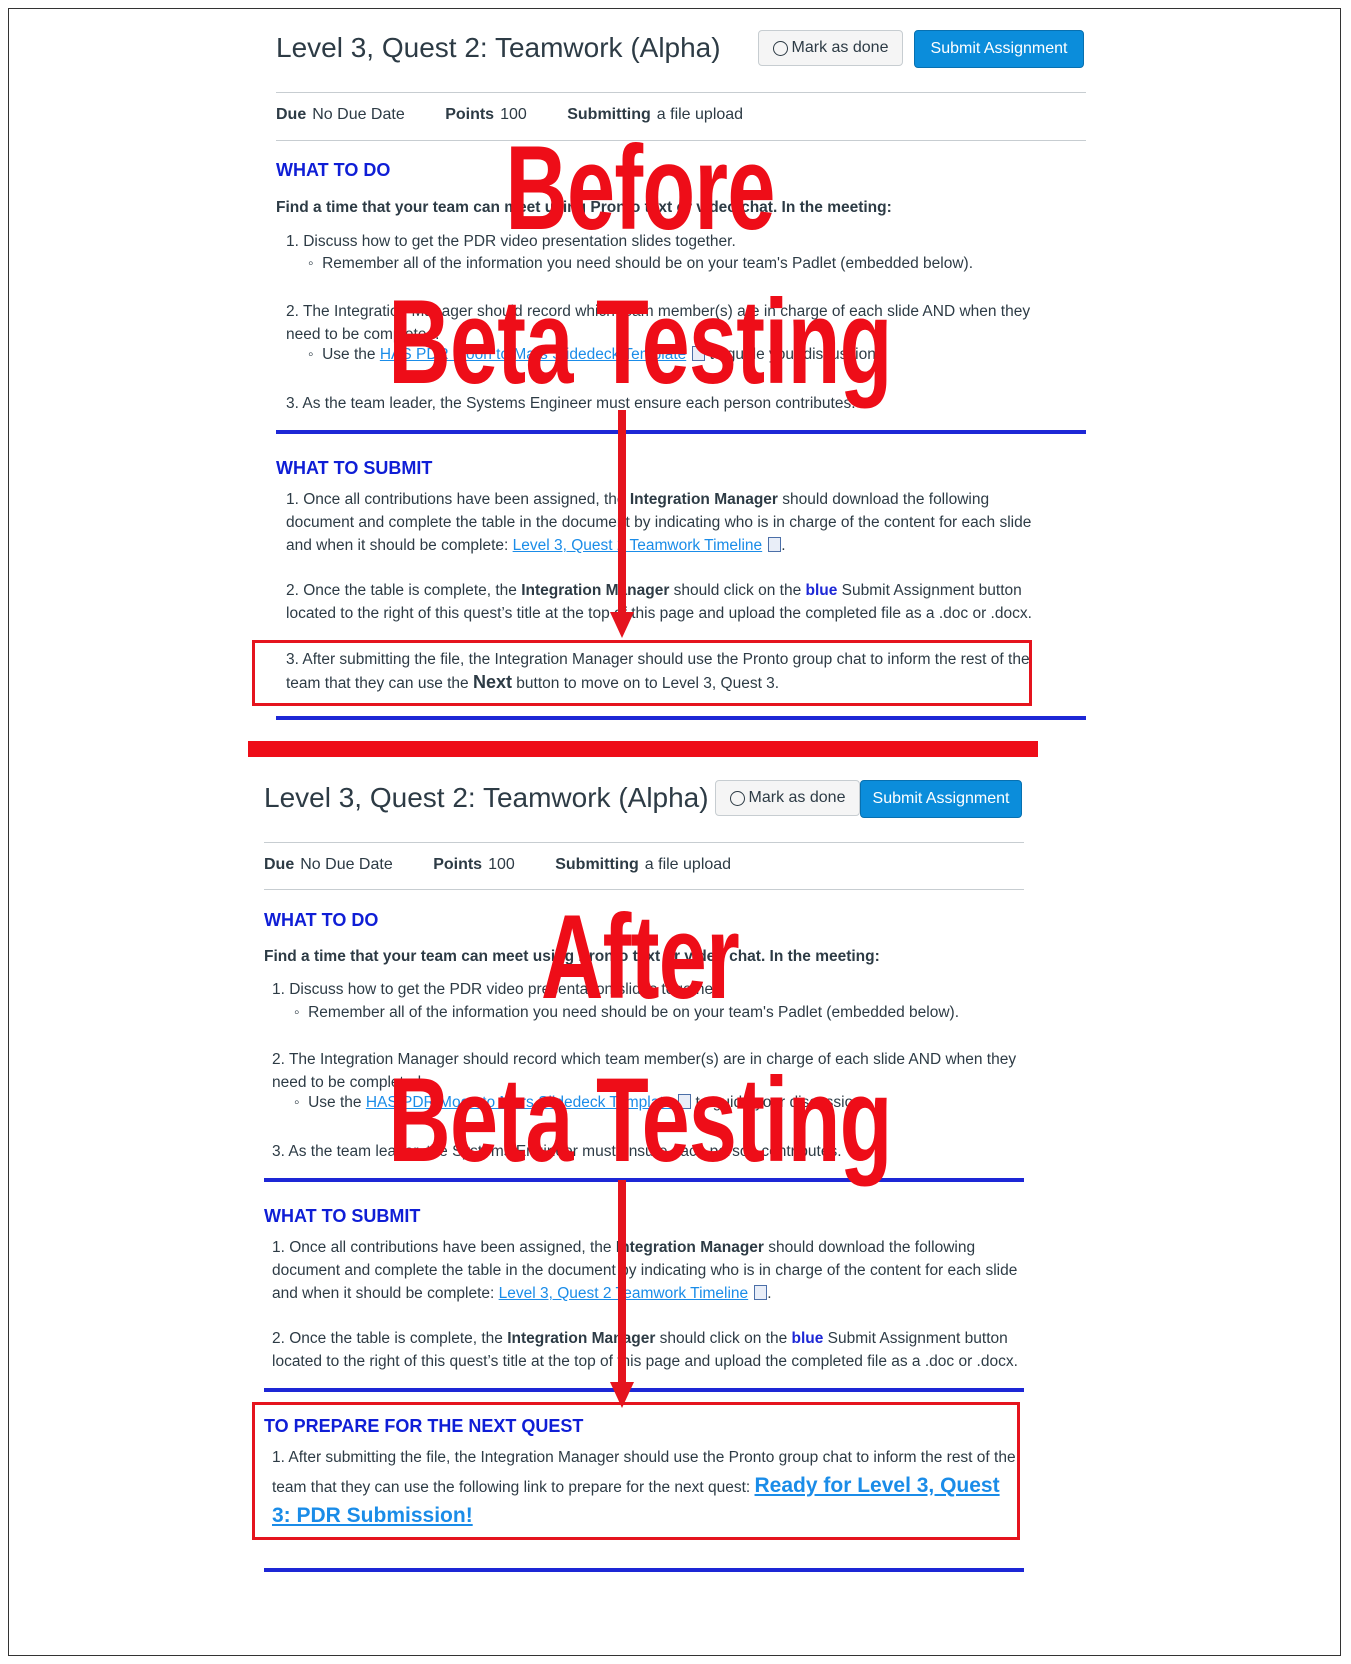 This screenshot has width=1351, height=1664. What do you see at coordinates (638, 545) in the screenshot?
I see `teamwork-timeline-link: Level 3, Quest 2 Teamwork Timeline` at bounding box center [638, 545].